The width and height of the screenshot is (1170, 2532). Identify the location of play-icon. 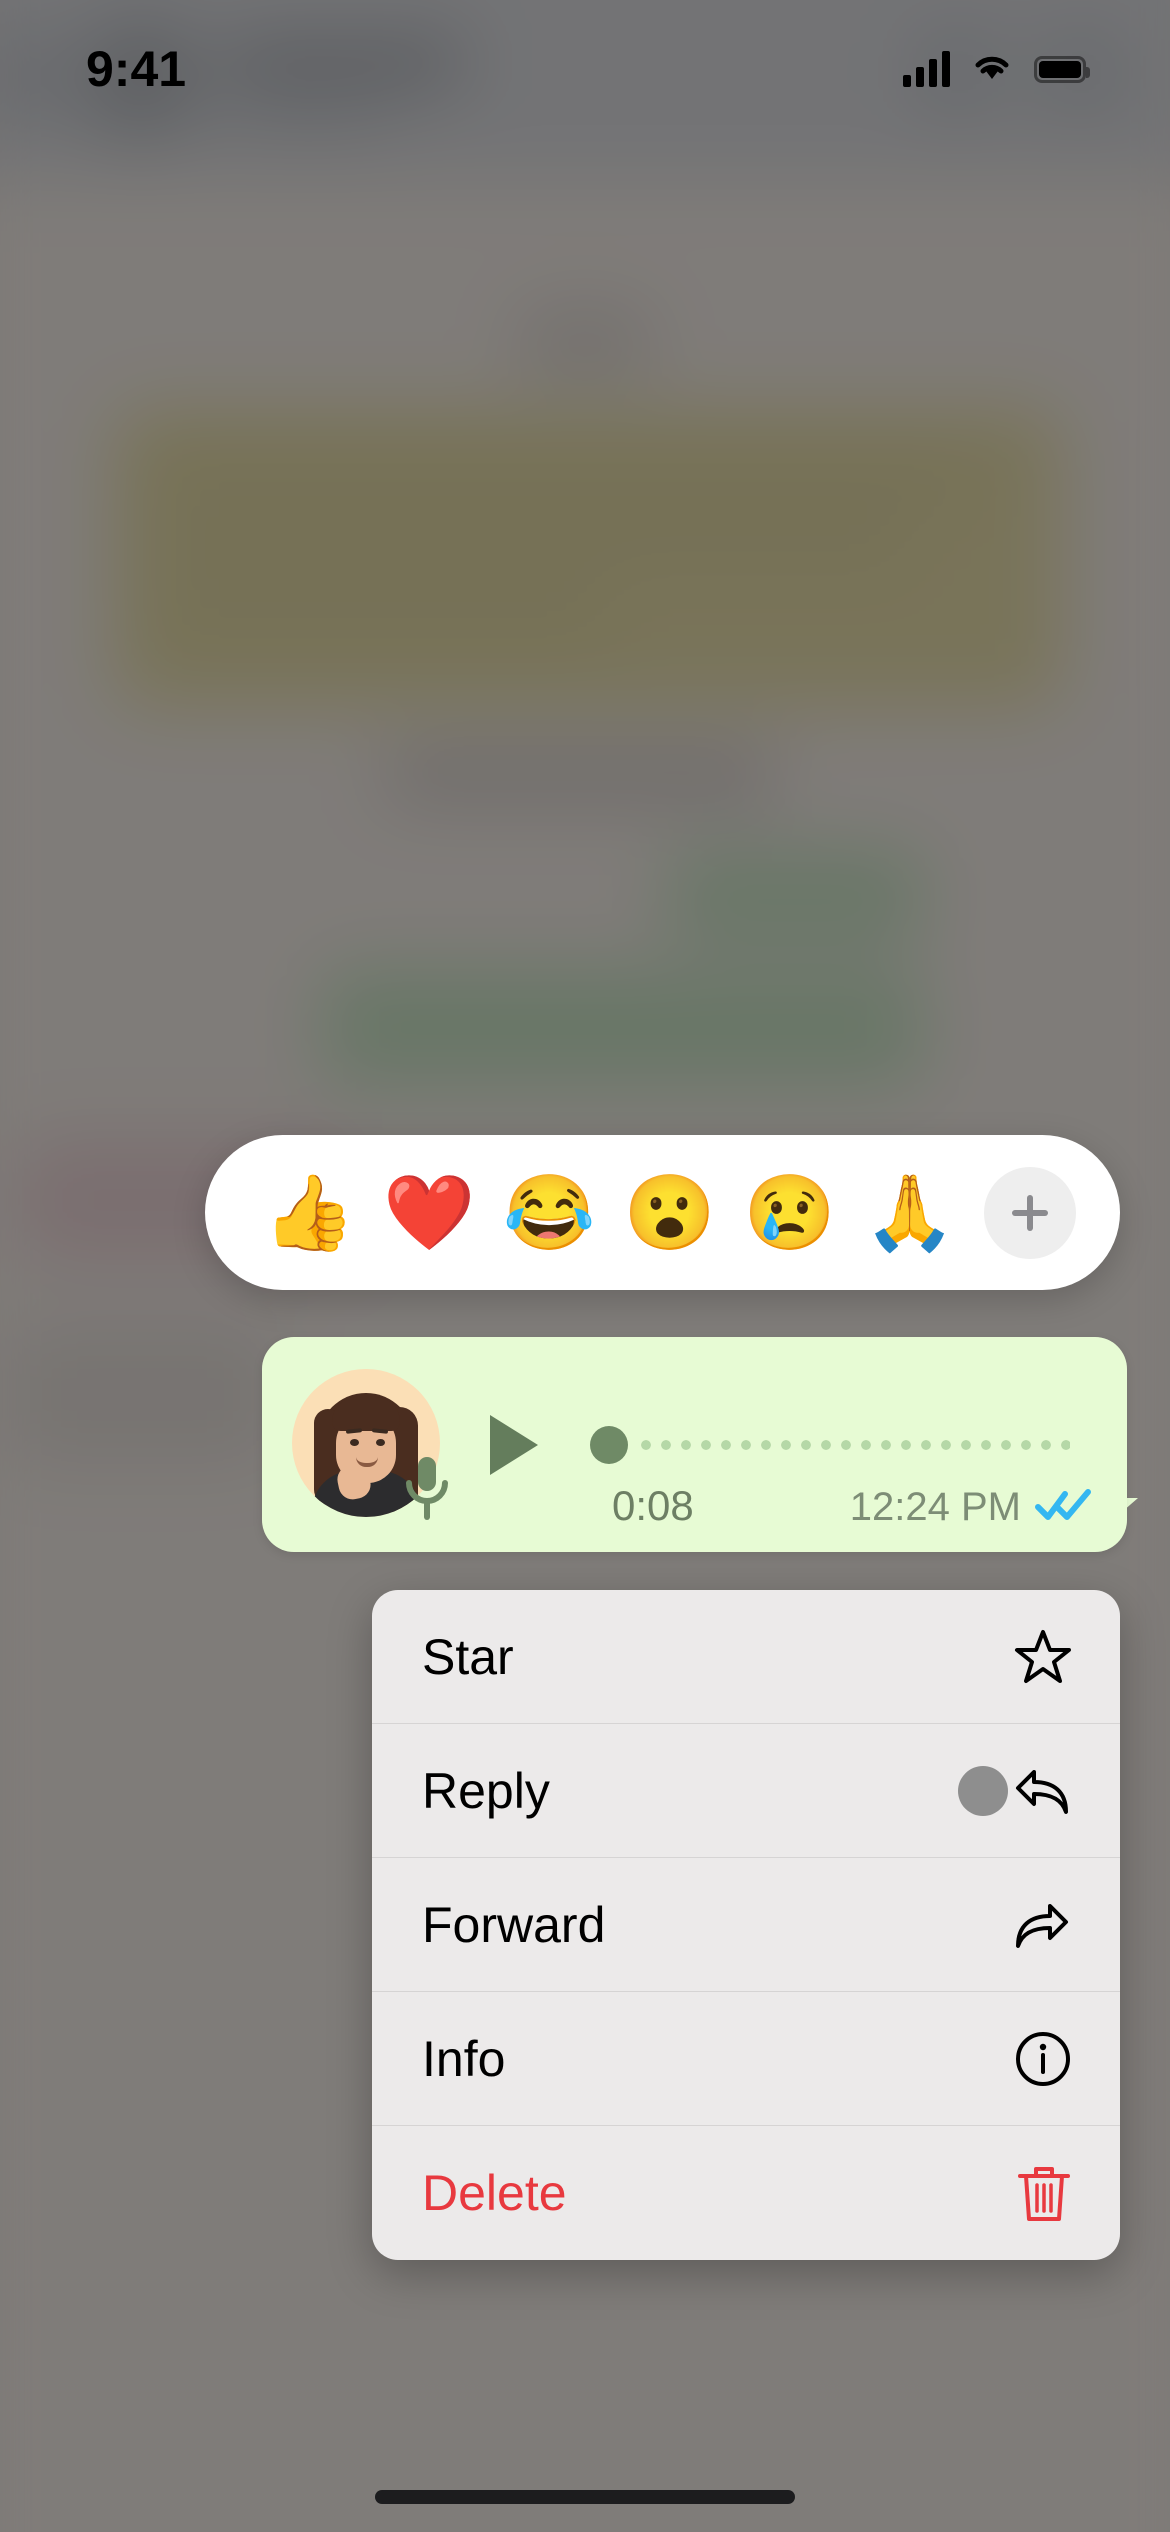
(514, 1445).